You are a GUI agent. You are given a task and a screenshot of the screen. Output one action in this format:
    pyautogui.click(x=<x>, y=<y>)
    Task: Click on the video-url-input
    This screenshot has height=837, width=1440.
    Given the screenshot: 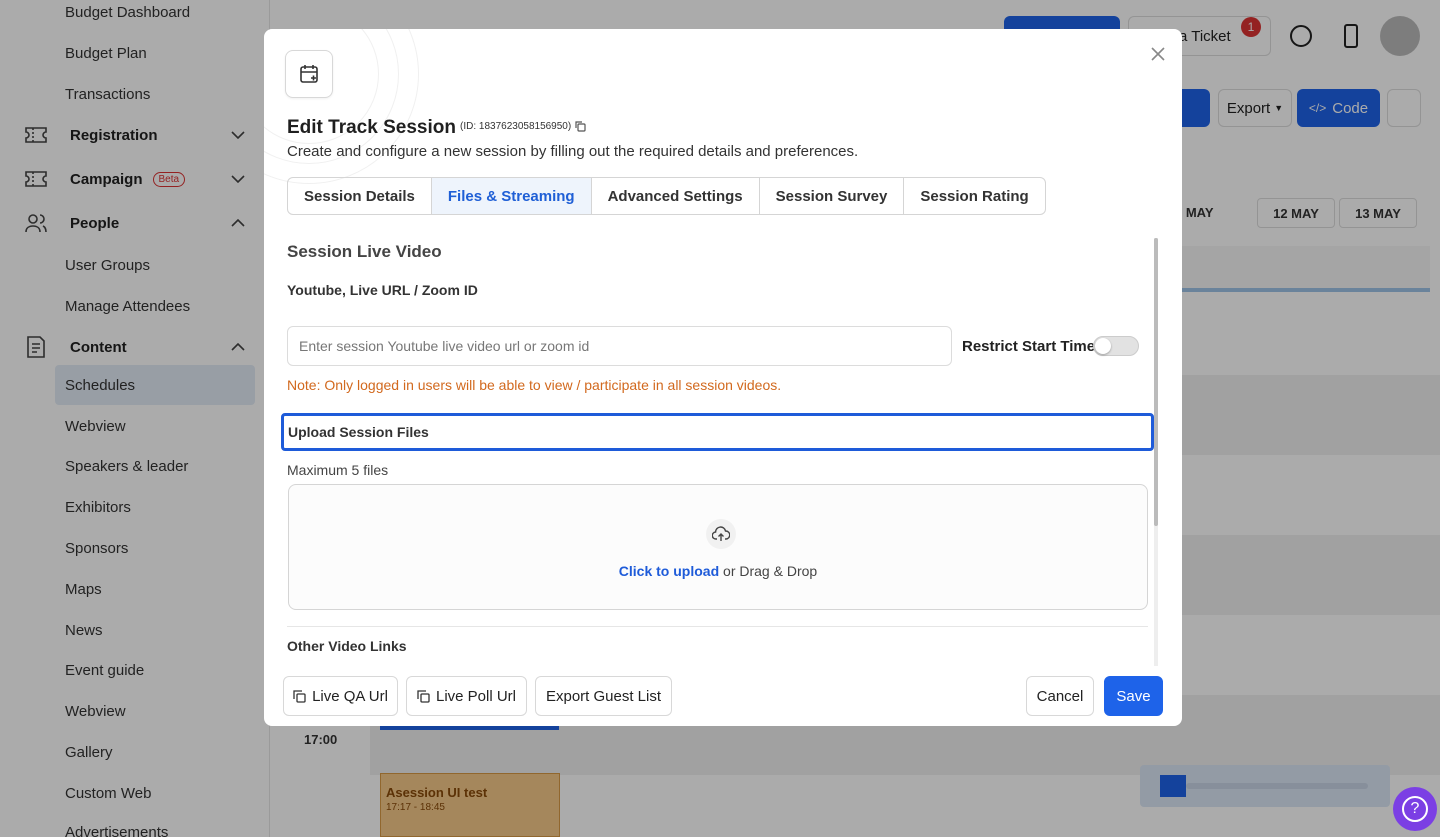 What is the action you would take?
    pyautogui.click(x=619, y=346)
    